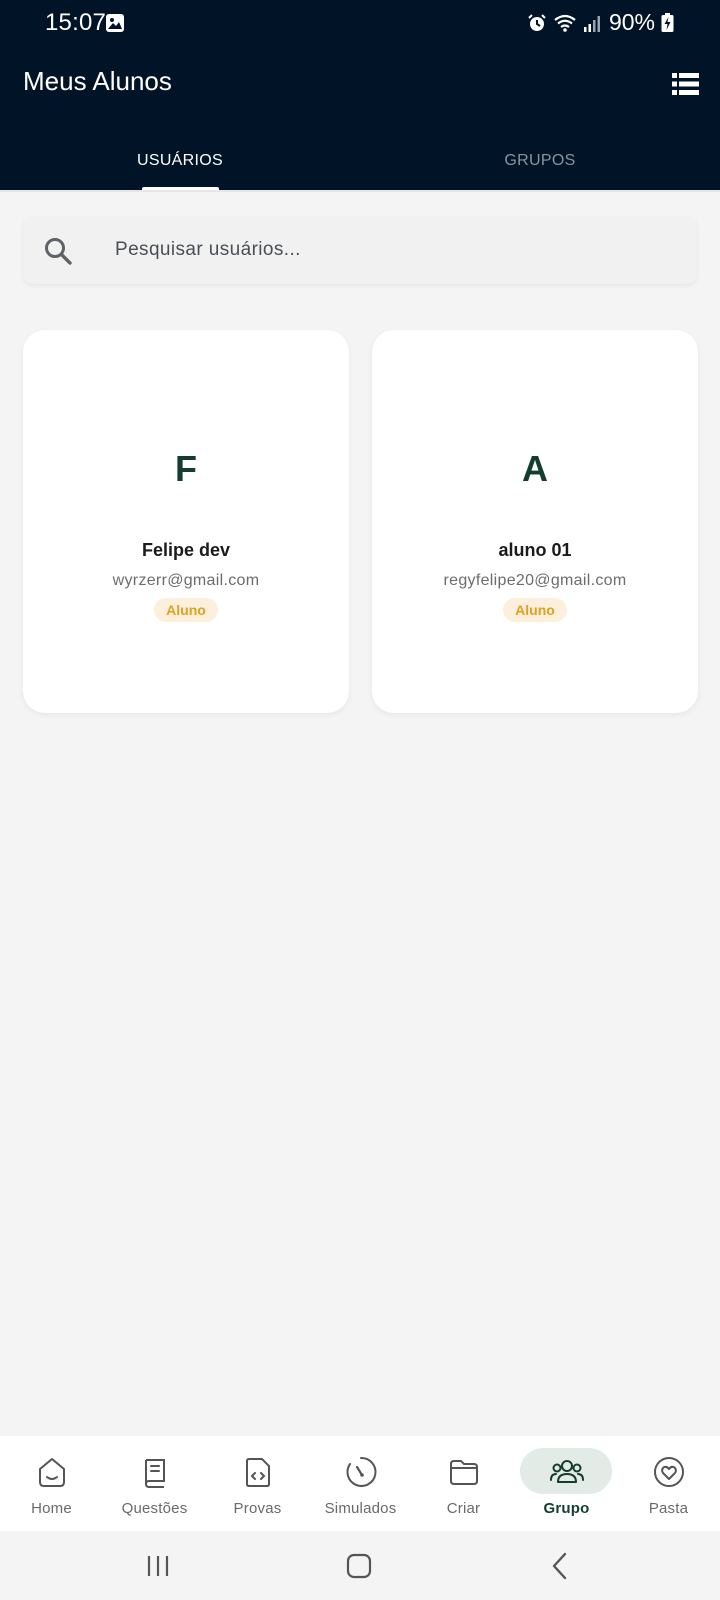 The width and height of the screenshot is (720, 1600). I want to click on page-title: Meus Alunos, so click(97, 81).